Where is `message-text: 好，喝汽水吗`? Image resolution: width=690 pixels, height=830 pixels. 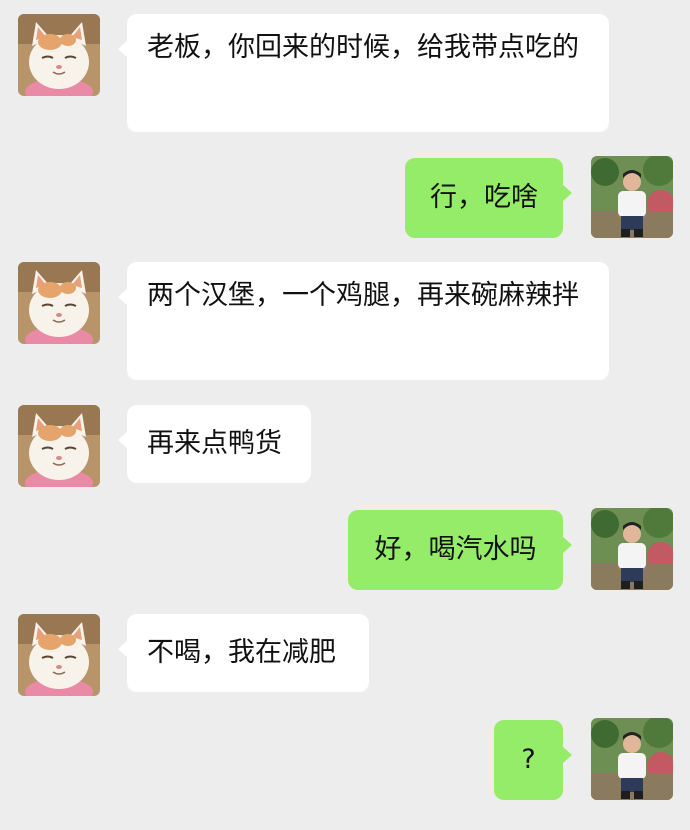 message-text: 好，喝汽水吗 is located at coordinates (455, 549).